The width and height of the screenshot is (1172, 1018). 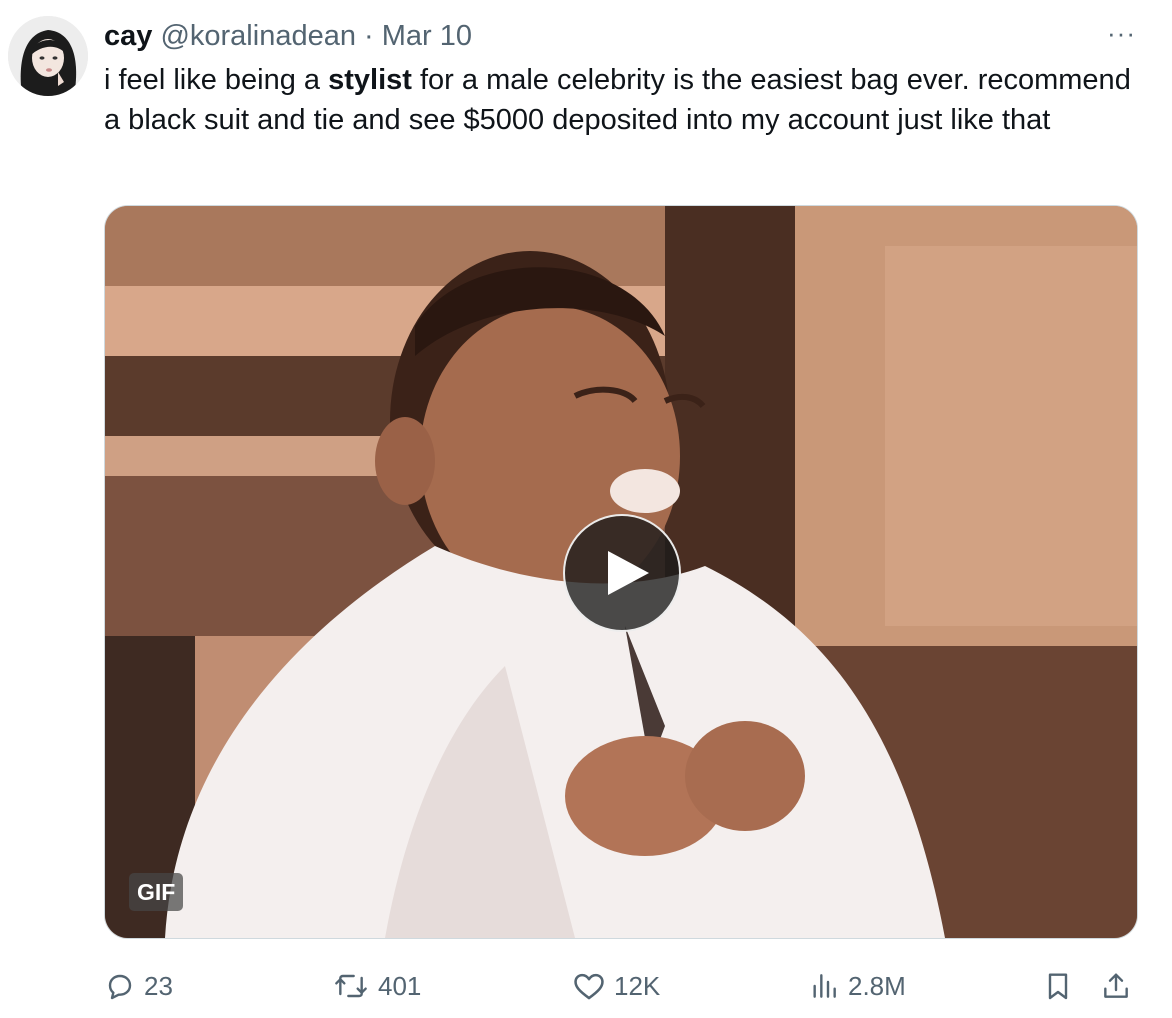 I want to click on view-count: 2.8M, so click(x=877, y=985).